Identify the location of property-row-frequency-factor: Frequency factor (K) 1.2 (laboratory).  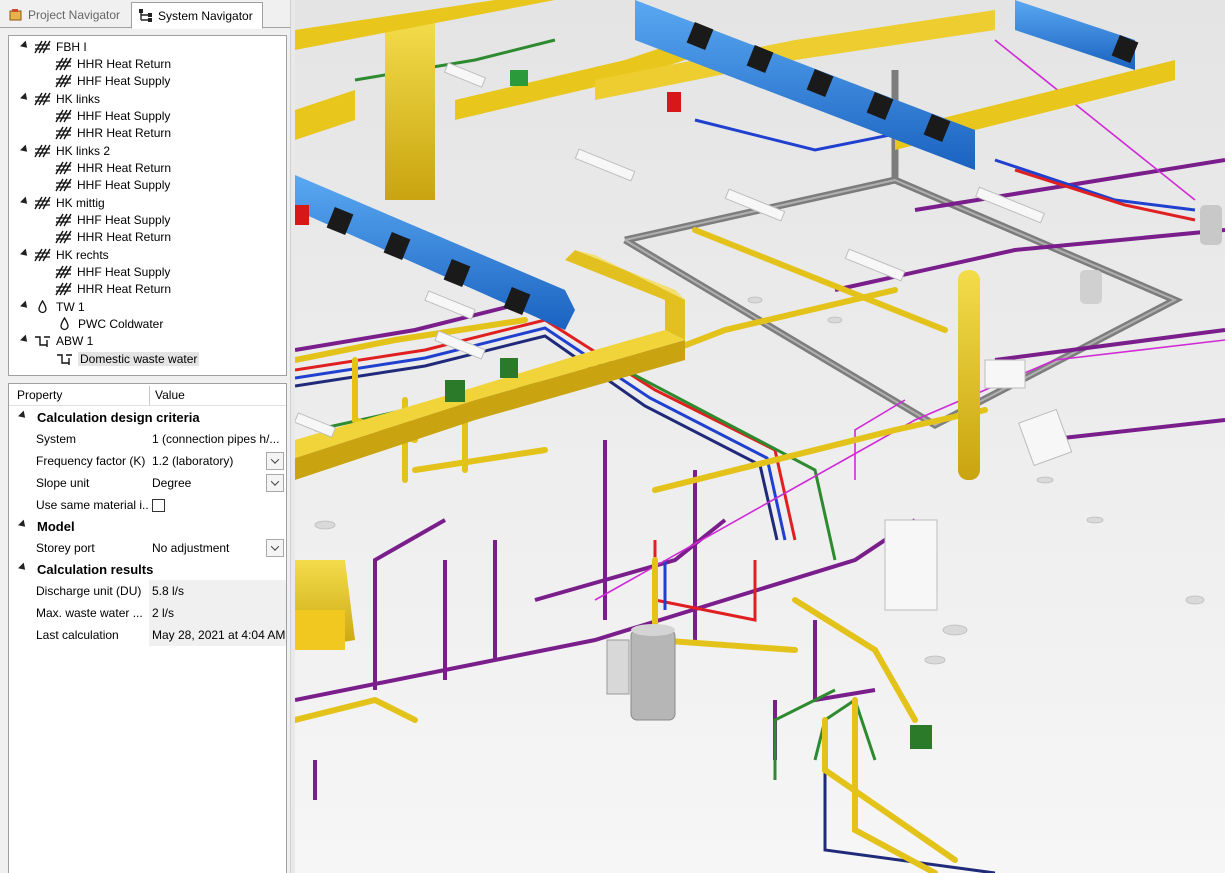
(147, 461).